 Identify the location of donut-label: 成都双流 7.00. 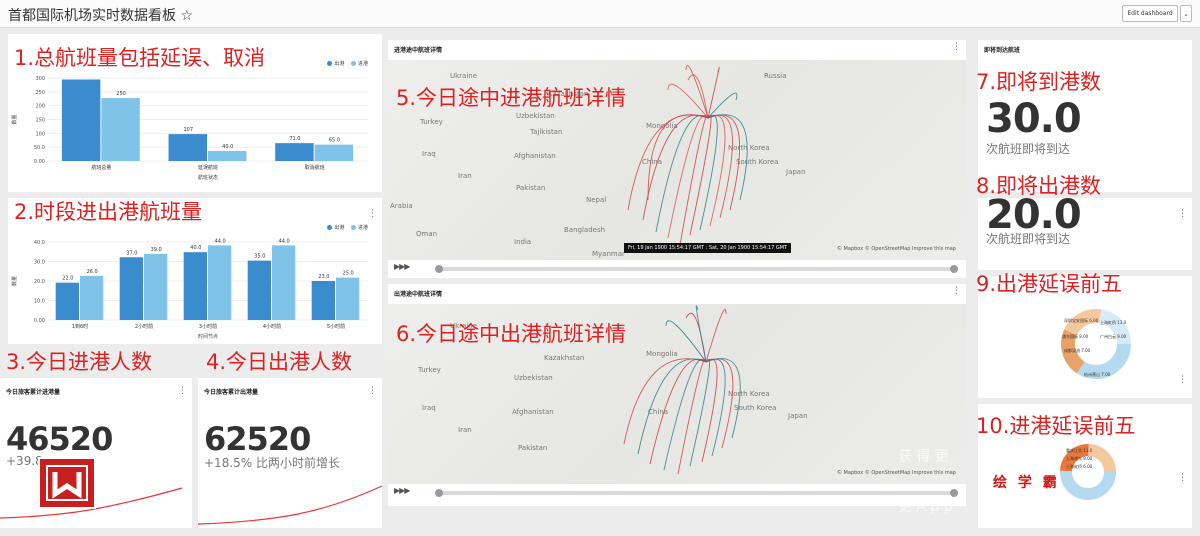
(1077, 350).